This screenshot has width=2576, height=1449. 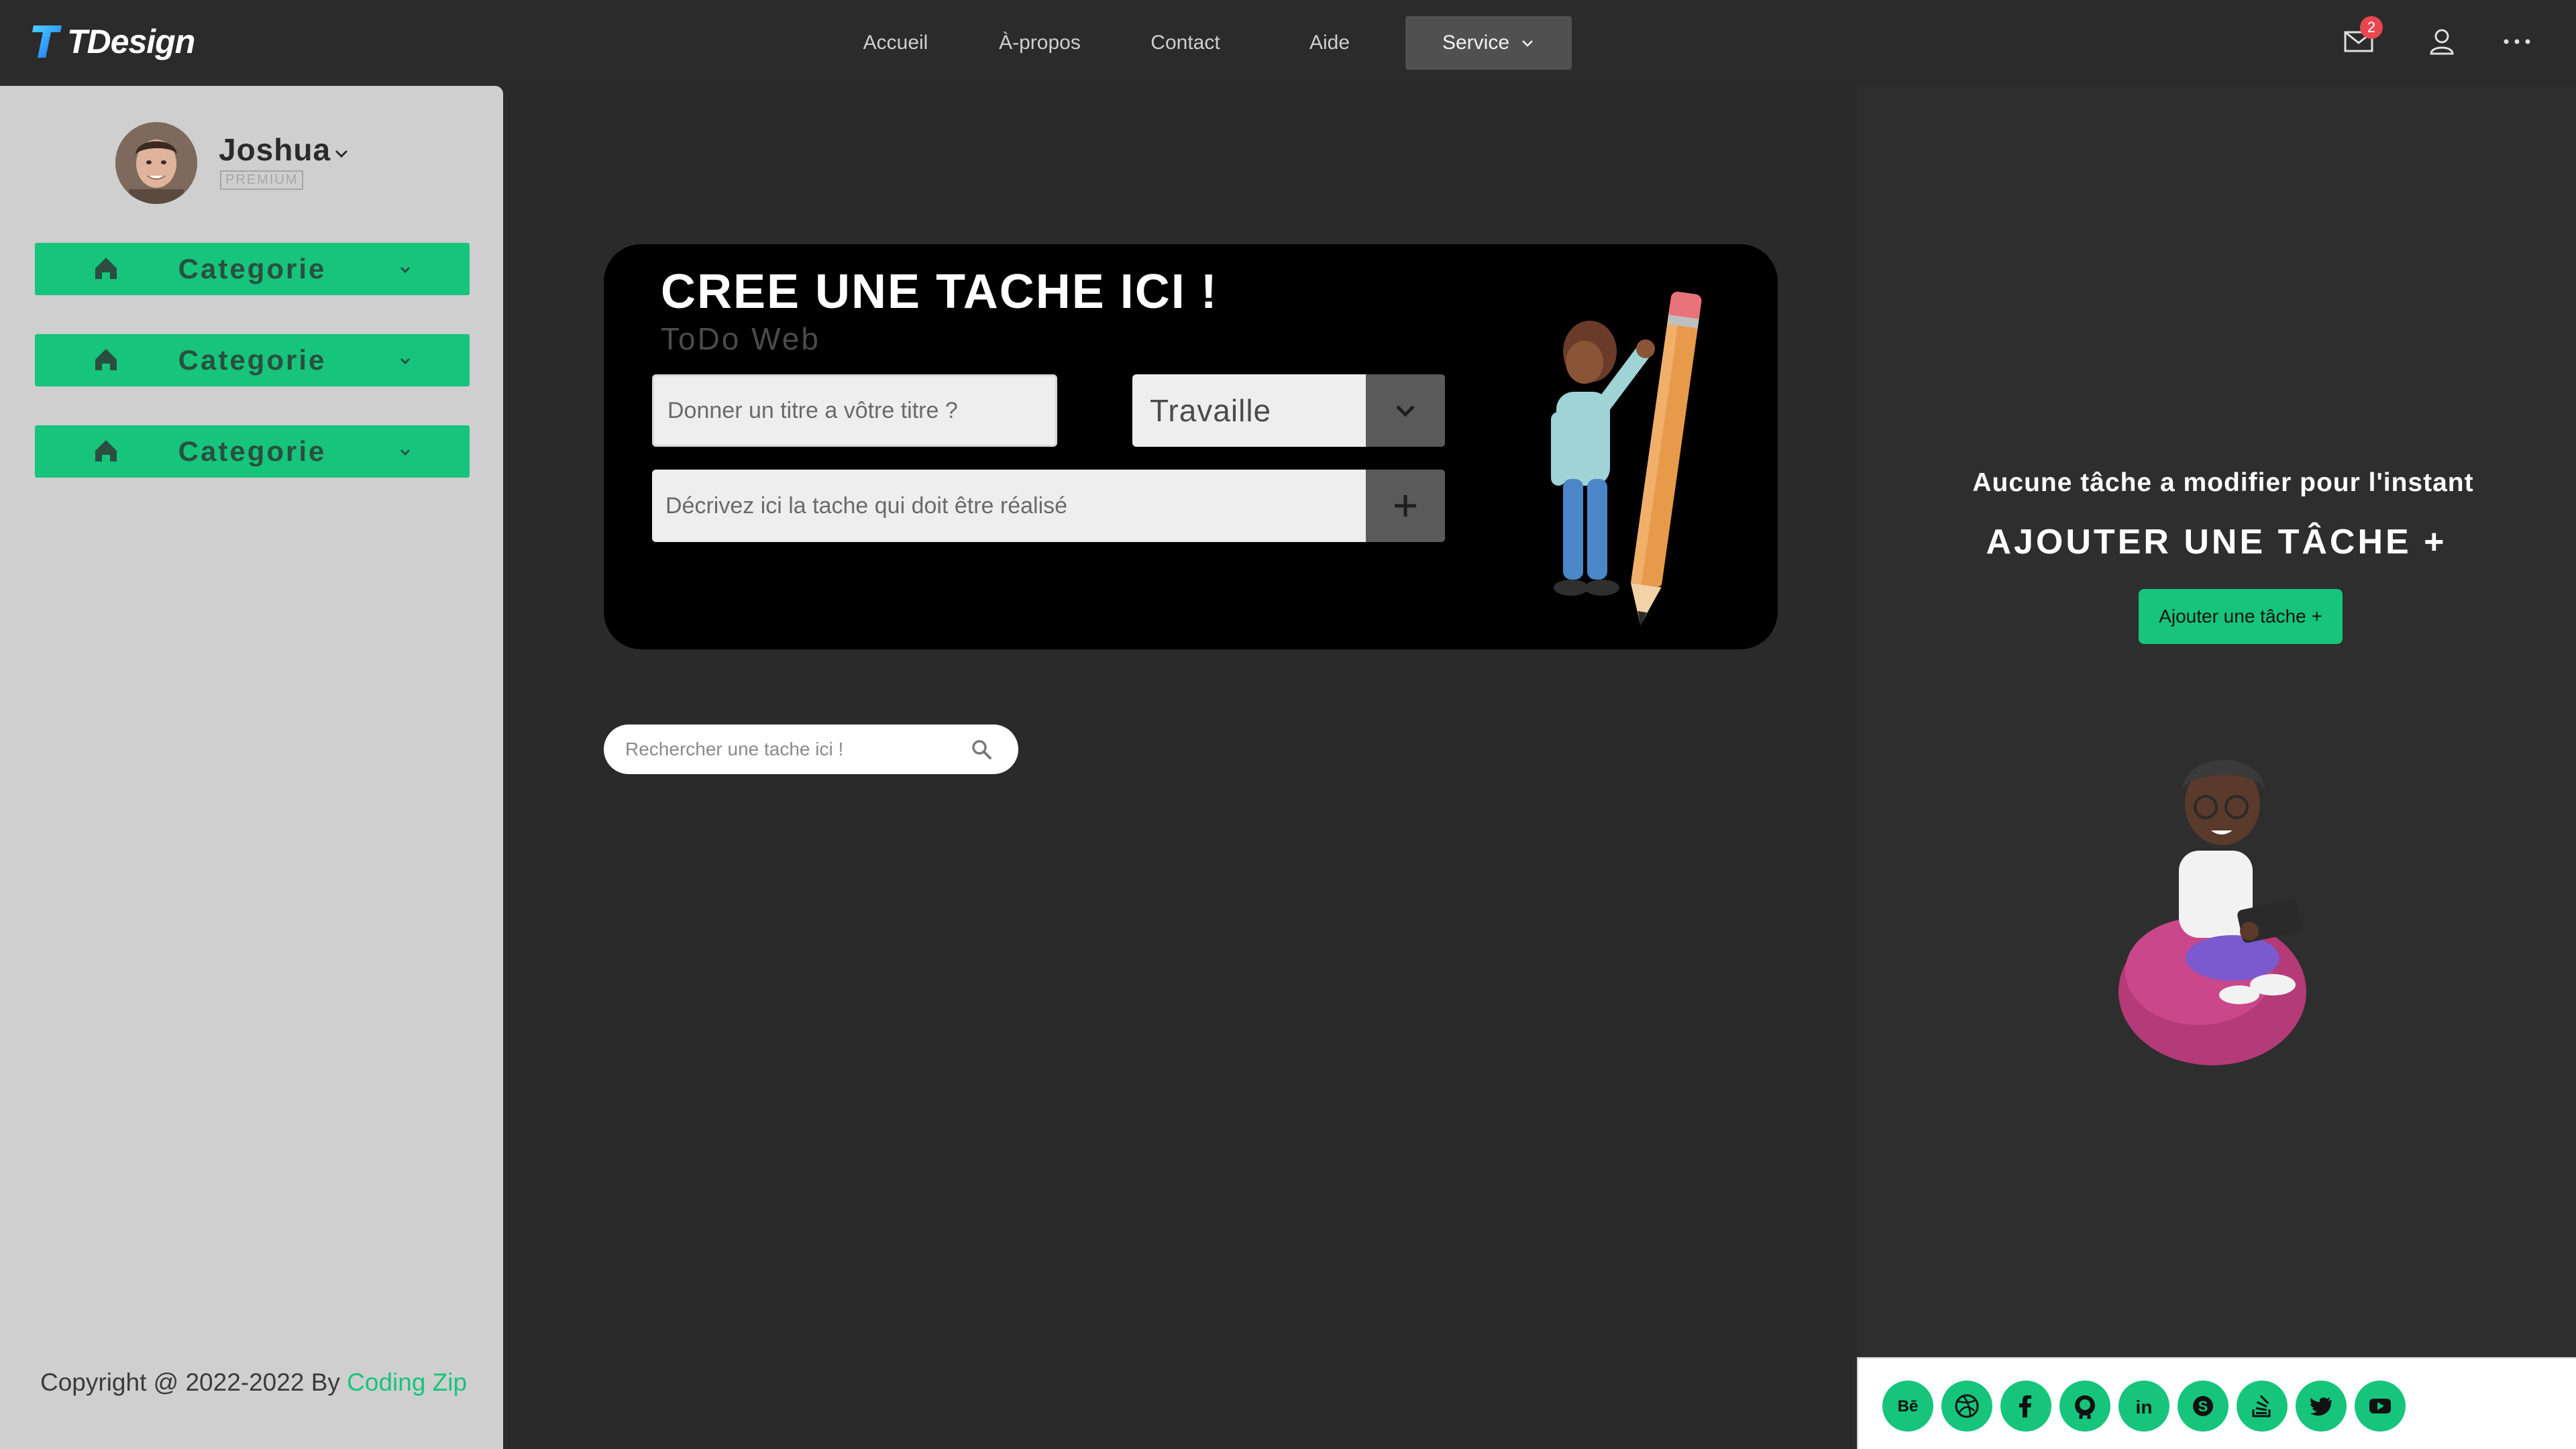 What do you see at coordinates (1476, 43) in the screenshot?
I see `service-label: Service` at bounding box center [1476, 43].